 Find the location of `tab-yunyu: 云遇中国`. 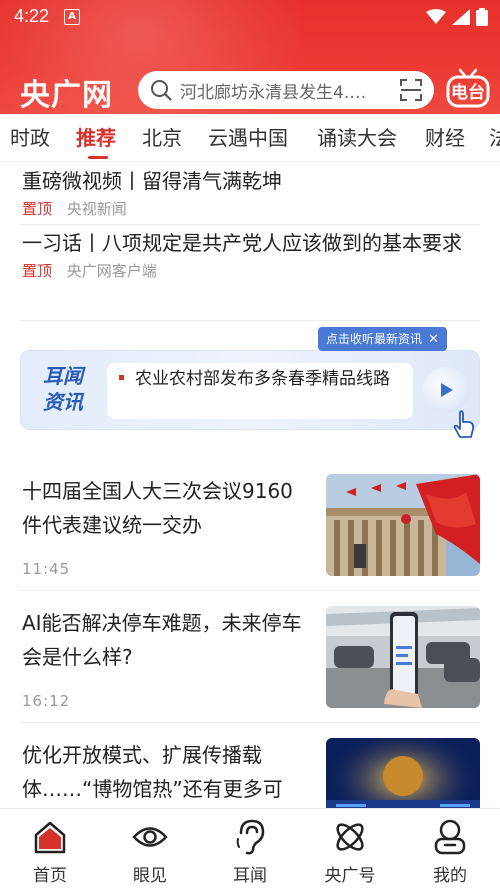

tab-yunyu: 云遇中国 is located at coordinates (248, 136).